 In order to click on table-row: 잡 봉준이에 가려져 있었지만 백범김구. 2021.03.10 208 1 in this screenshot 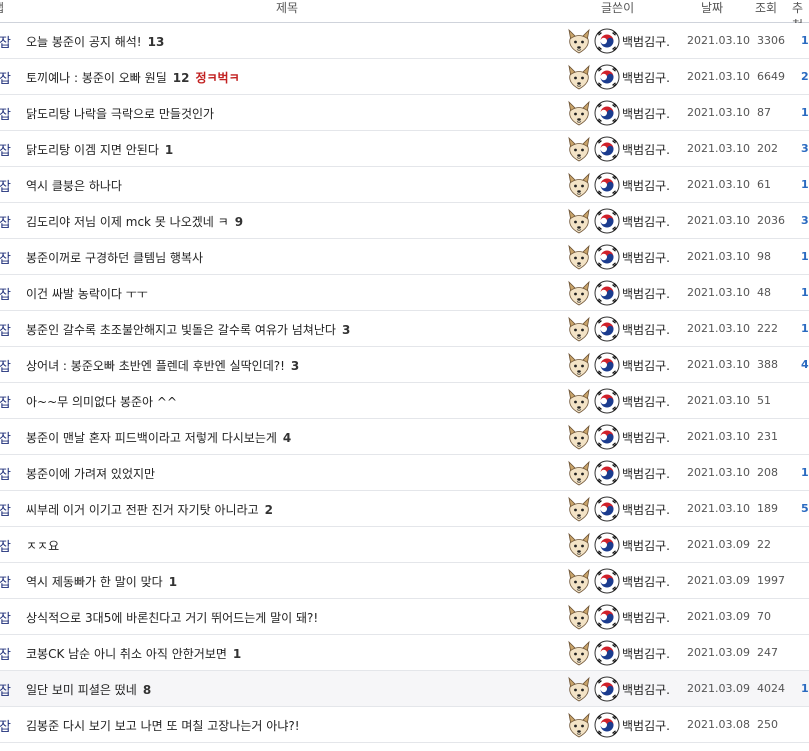, I will do `click(404, 473)`.